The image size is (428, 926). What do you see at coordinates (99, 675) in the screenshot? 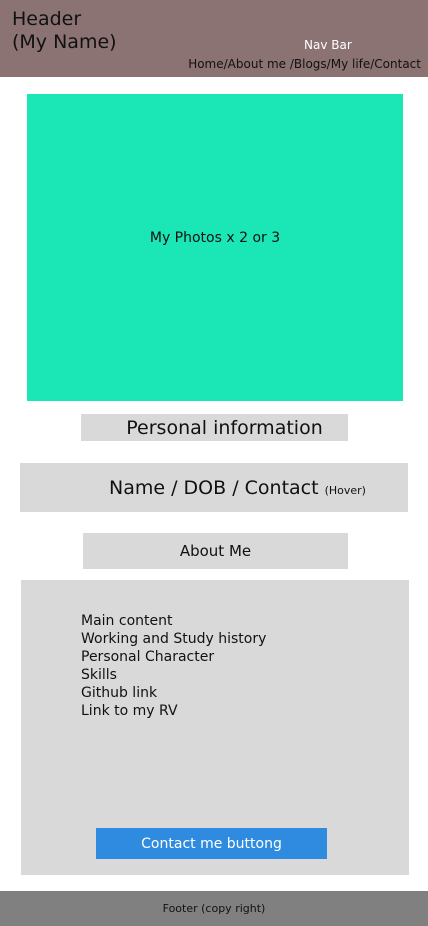
I see `list-item: Skills` at bounding box center [99, 675].